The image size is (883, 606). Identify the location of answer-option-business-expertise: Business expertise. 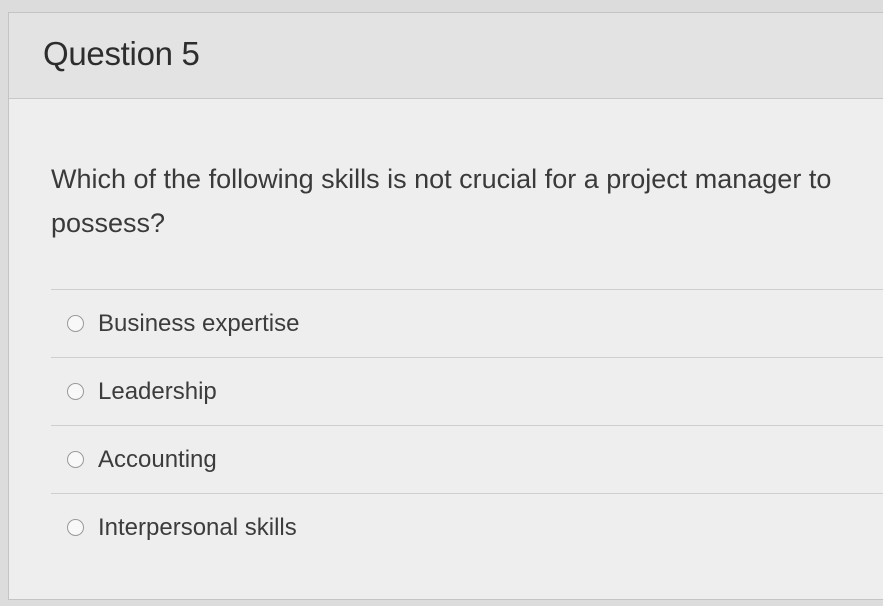
(467, 323).